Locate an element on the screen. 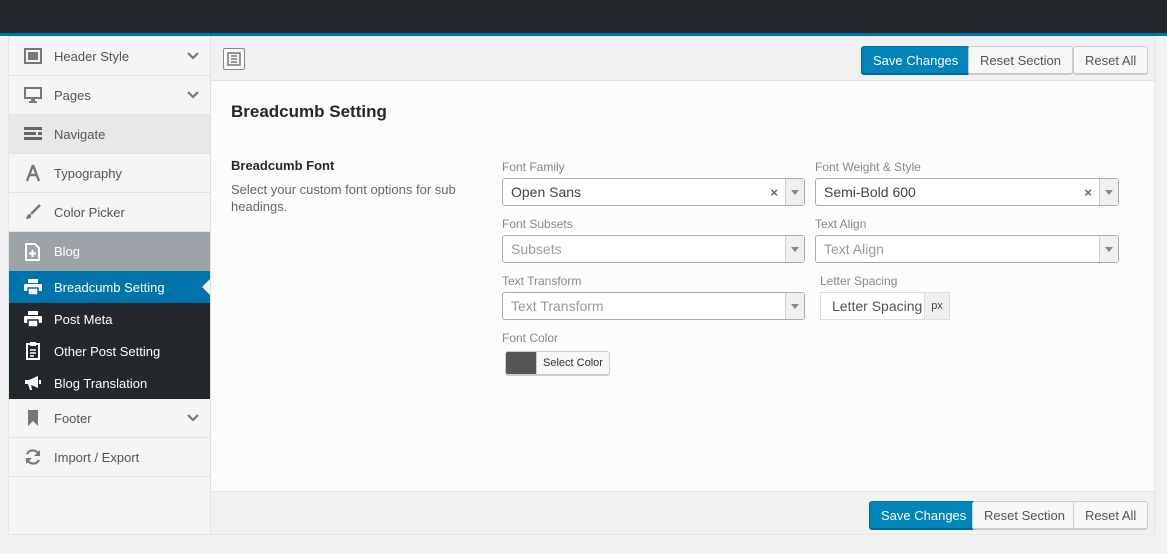 The width and height of the screenshot is (1167, 554). refresh-icon is located at coordinates (33, 457).